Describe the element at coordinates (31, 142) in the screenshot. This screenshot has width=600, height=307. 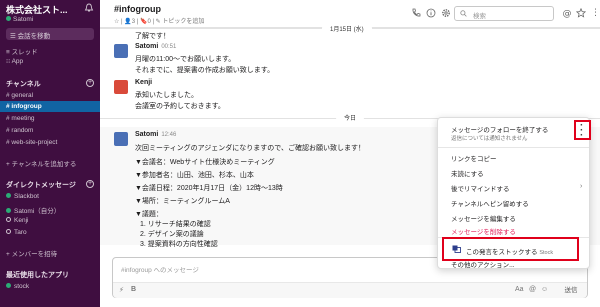
I see `sidebar-item-web-site-project: # web-site-project` at that location.